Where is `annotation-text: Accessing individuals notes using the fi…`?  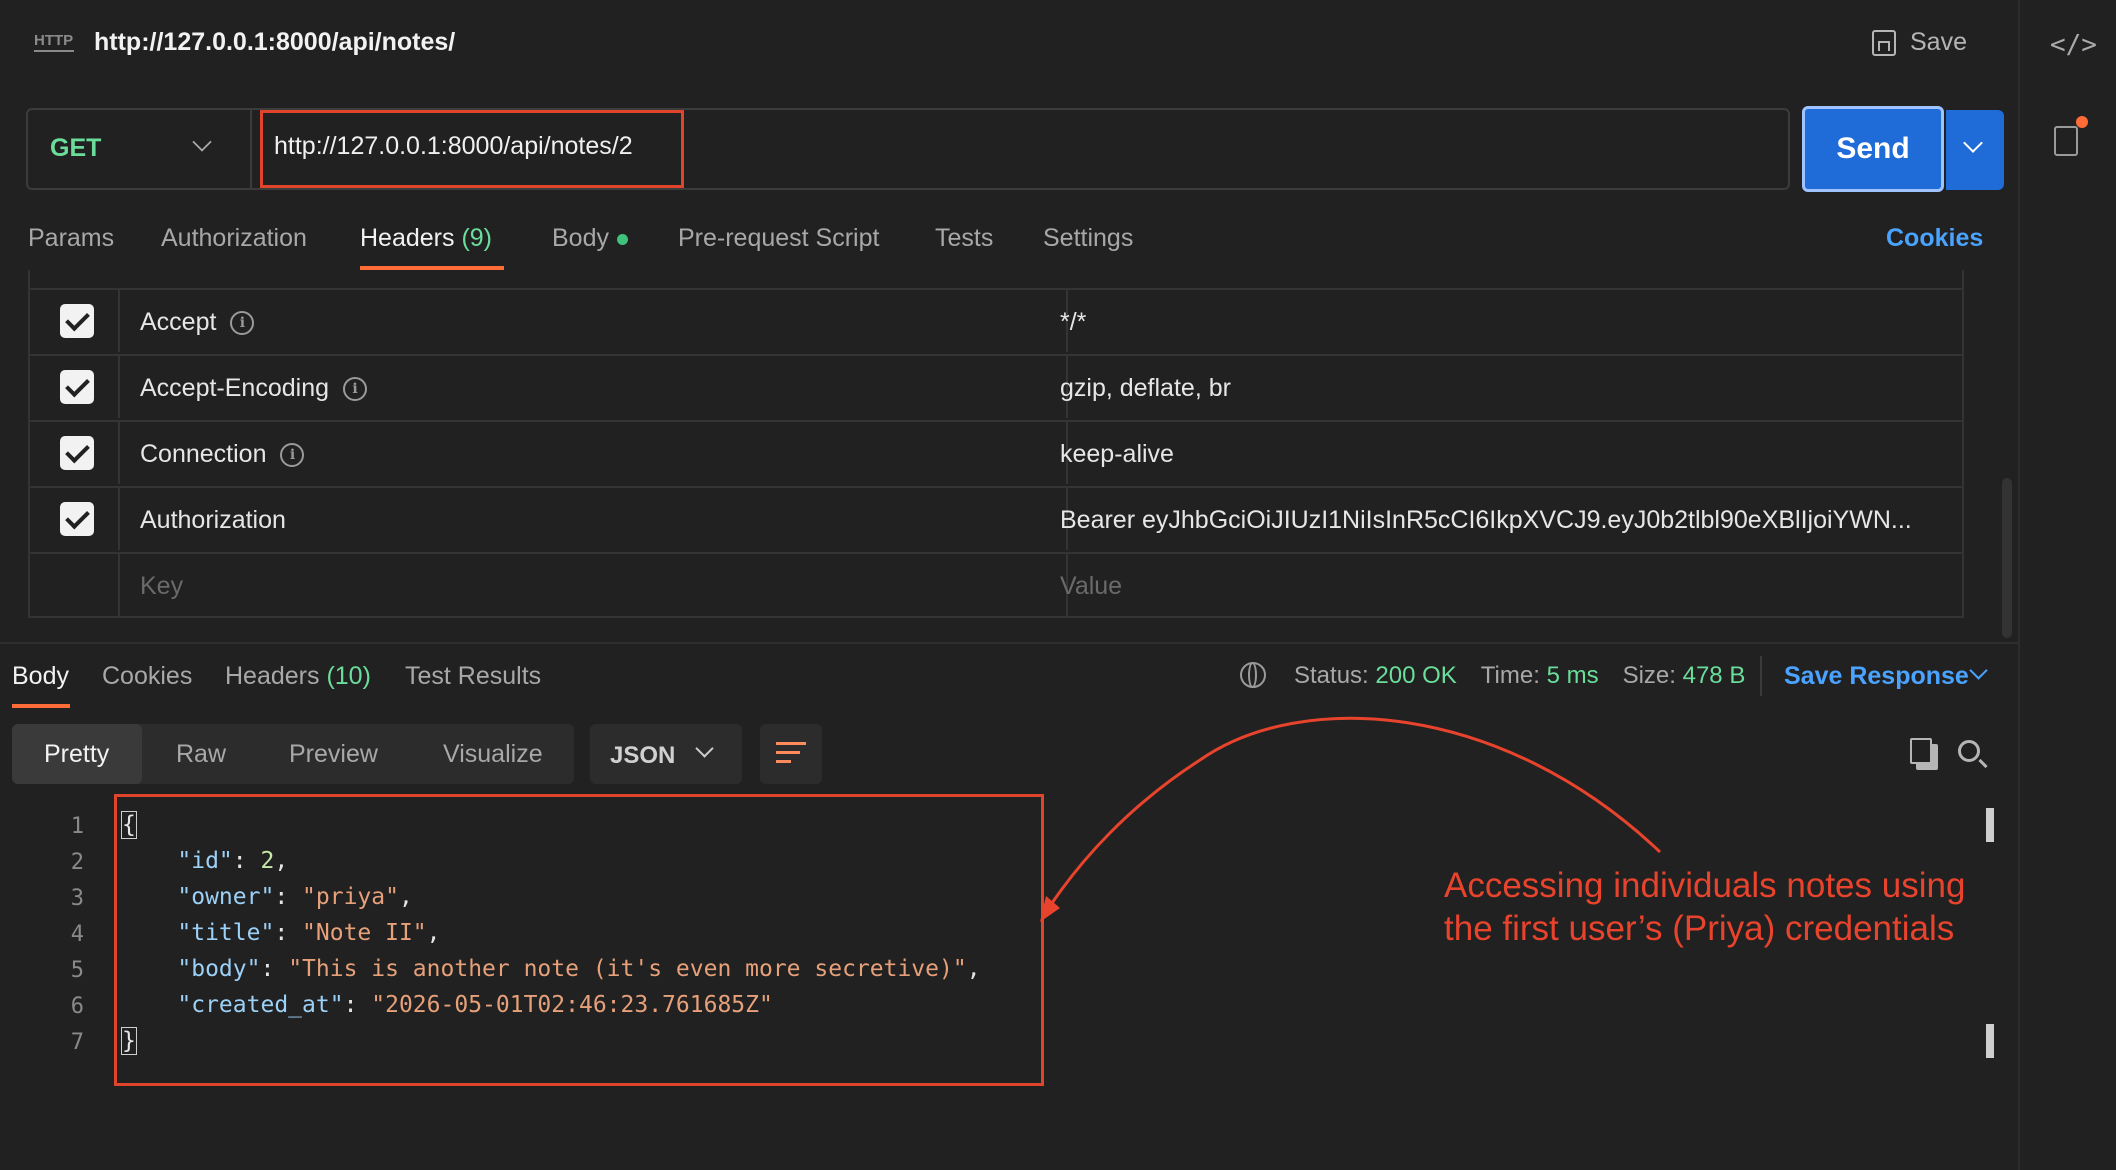
annotation-text: Accessing individuals notes using the fi… is located at coordinates (1704, 907).